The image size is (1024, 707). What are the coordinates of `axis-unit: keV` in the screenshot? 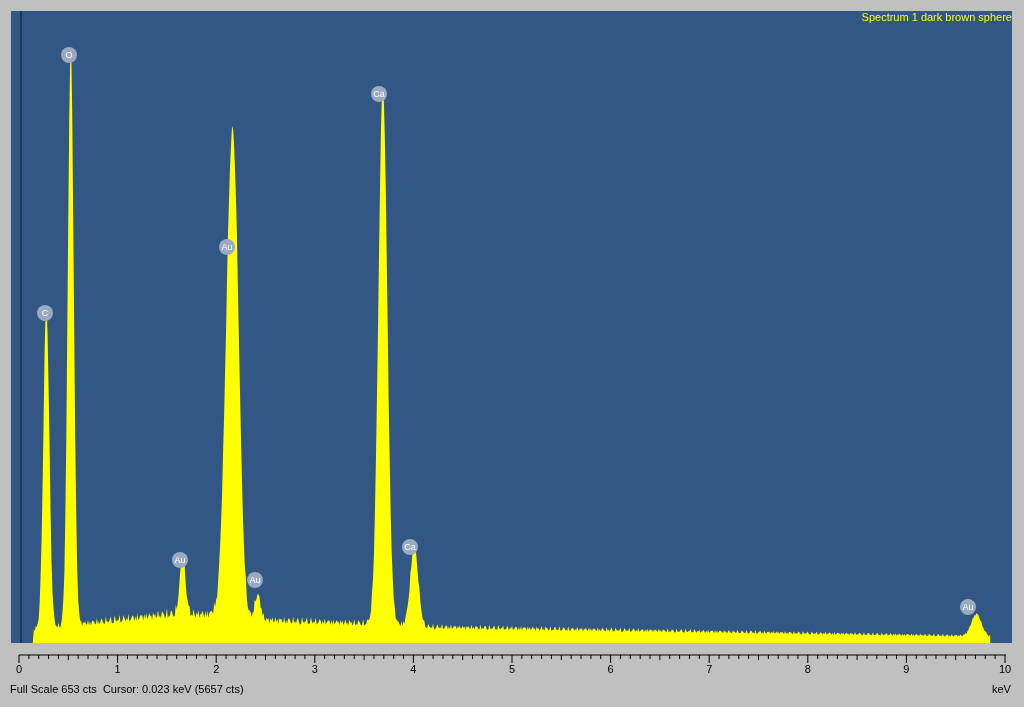 It's located at (1001, 689).